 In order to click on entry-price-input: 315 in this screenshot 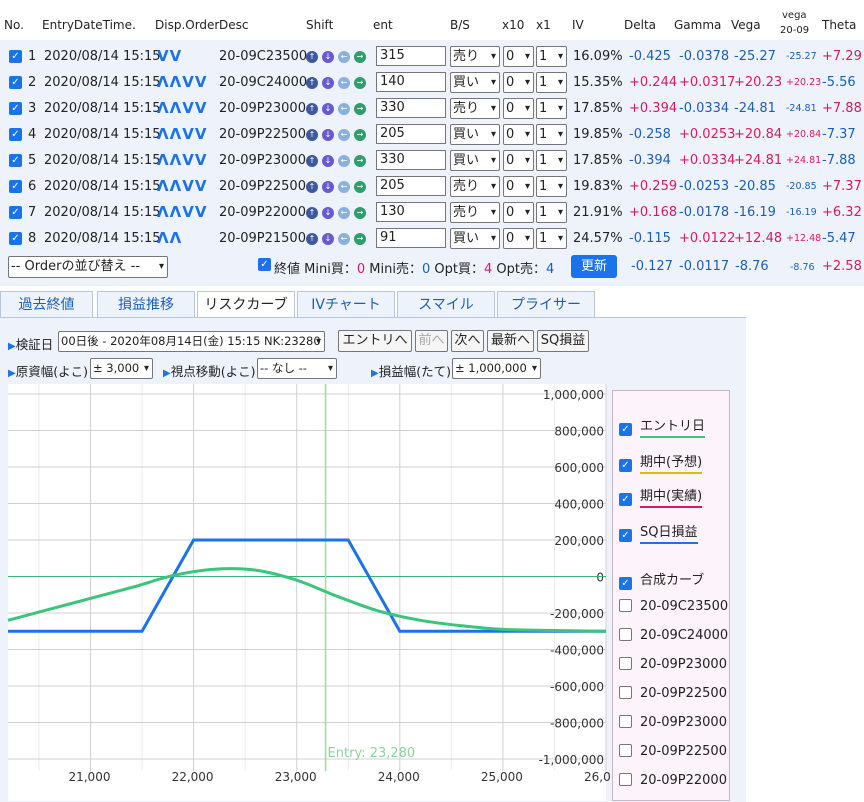, I will do `click(411, 56)`.